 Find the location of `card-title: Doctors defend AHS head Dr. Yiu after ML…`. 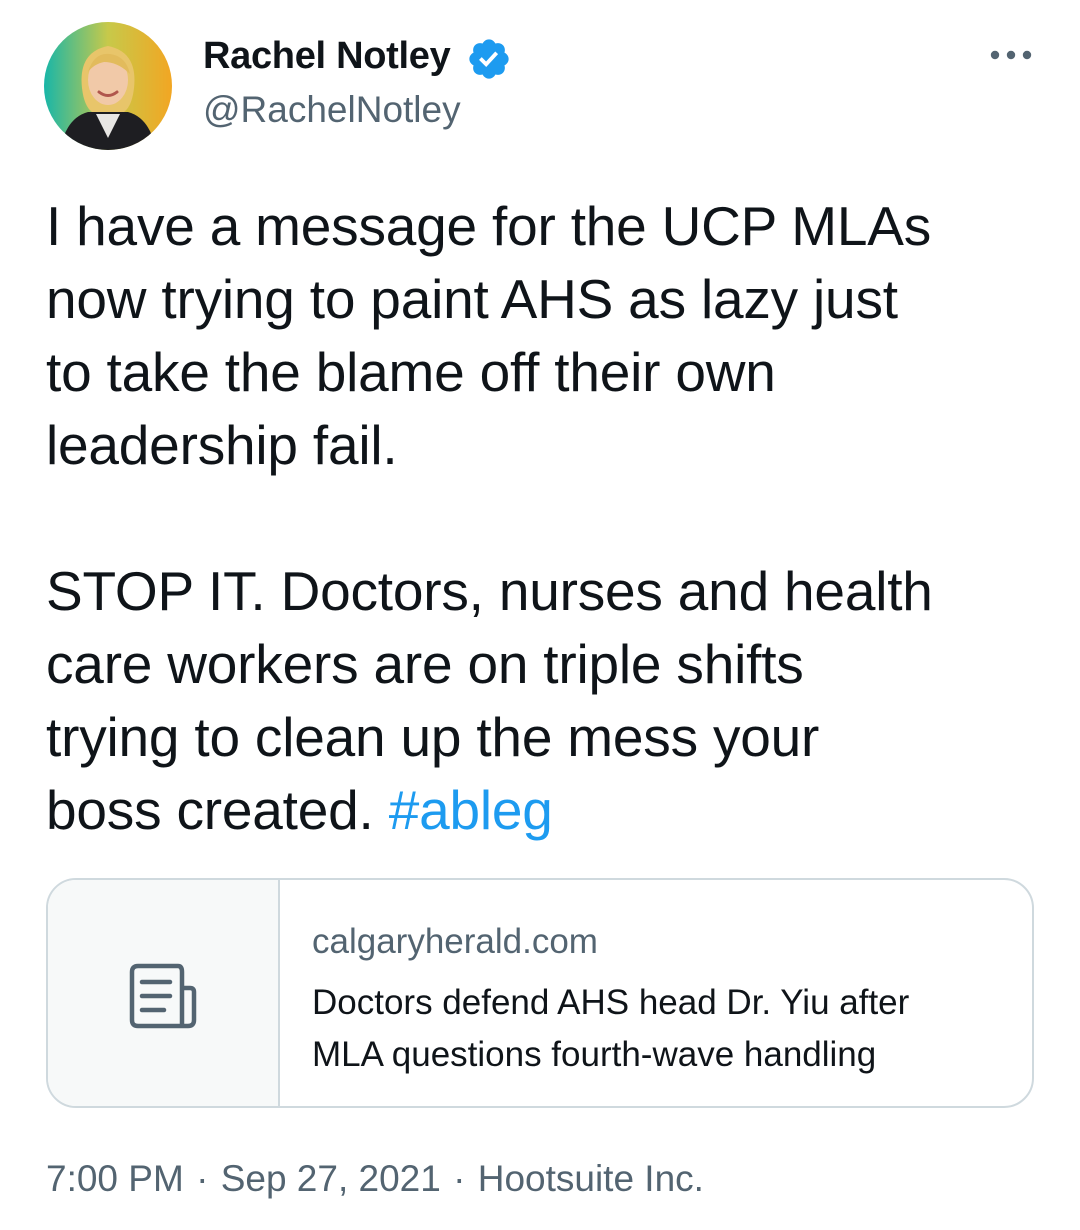

card-title: Doctors defend AHS head Dr. Yiu after ML… is located at coordinates (662, 1029).